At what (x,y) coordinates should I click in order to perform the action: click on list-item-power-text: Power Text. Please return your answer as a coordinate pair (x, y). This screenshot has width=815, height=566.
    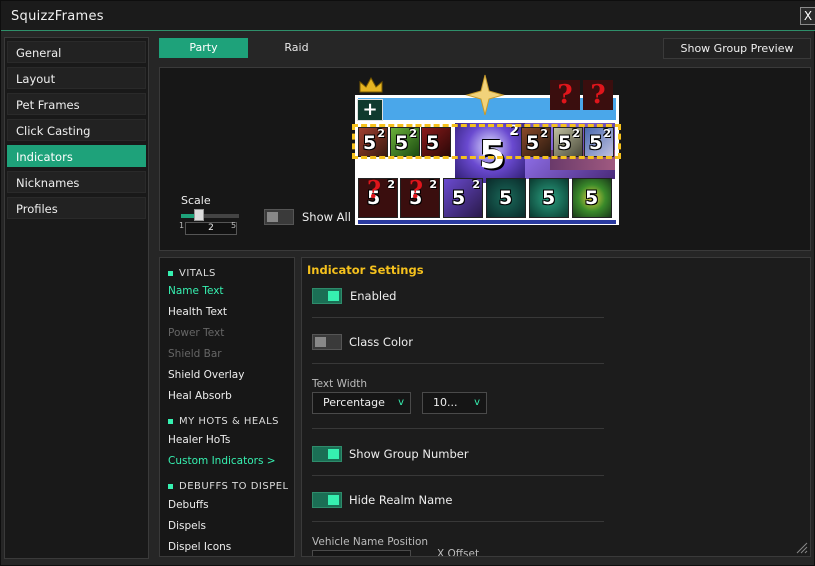
    Looking at the image, I should click on (196, 333).